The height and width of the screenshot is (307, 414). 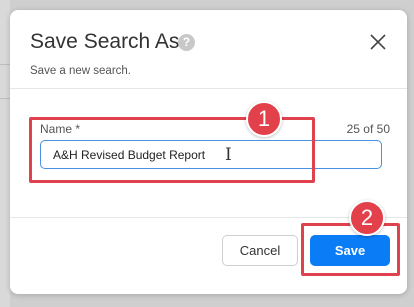 I want to click on dialog-subtitle: Save a new search., so click(x=81, y=71).